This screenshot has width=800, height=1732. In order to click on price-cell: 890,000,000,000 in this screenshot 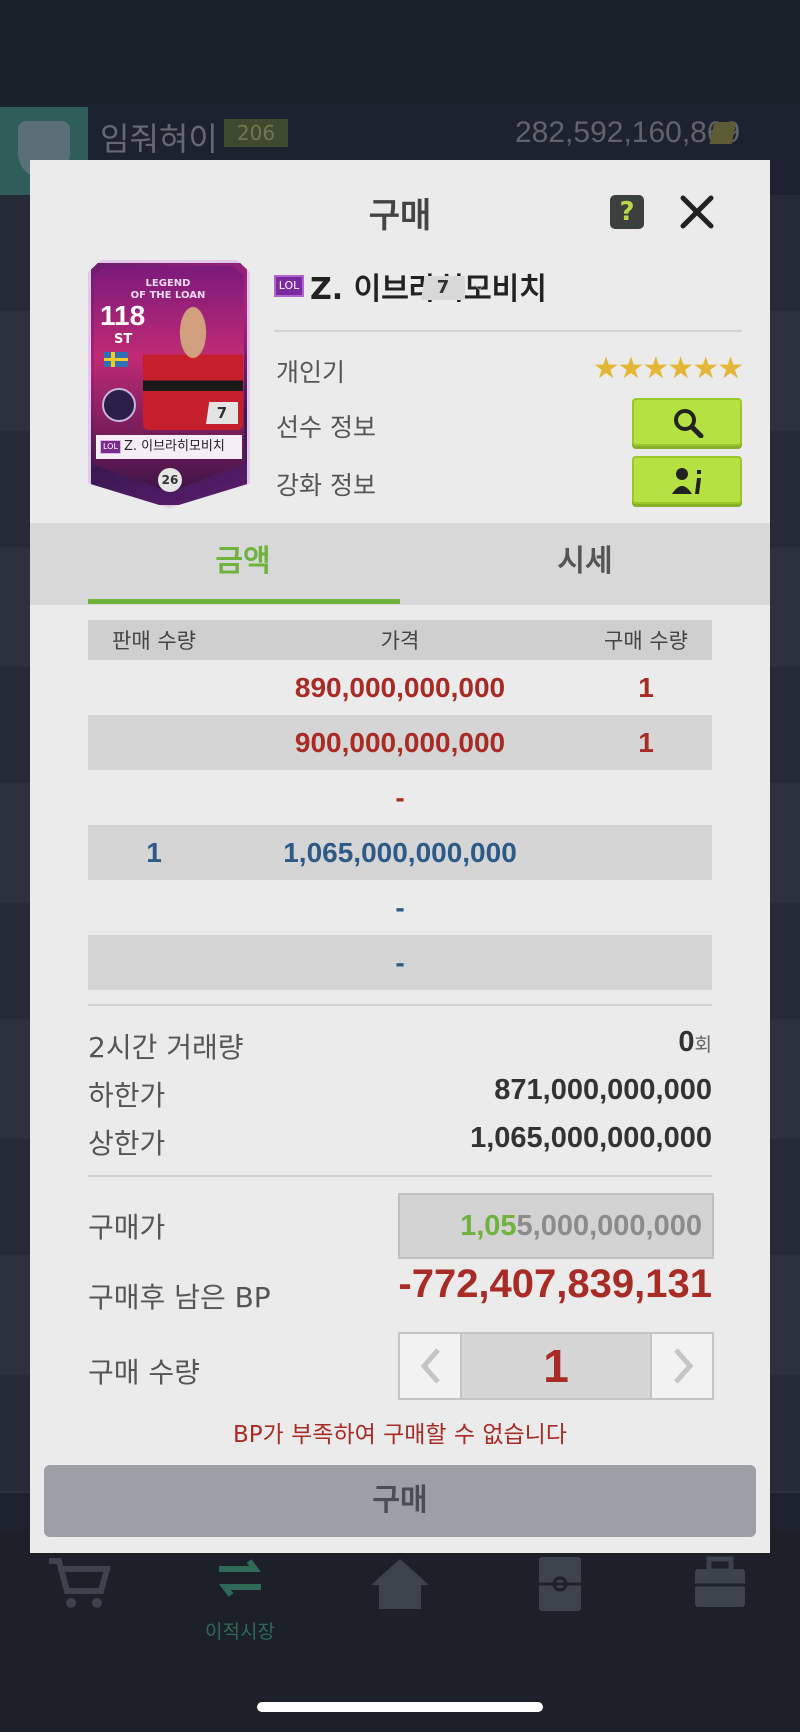, I will do `click(400, 687)`.